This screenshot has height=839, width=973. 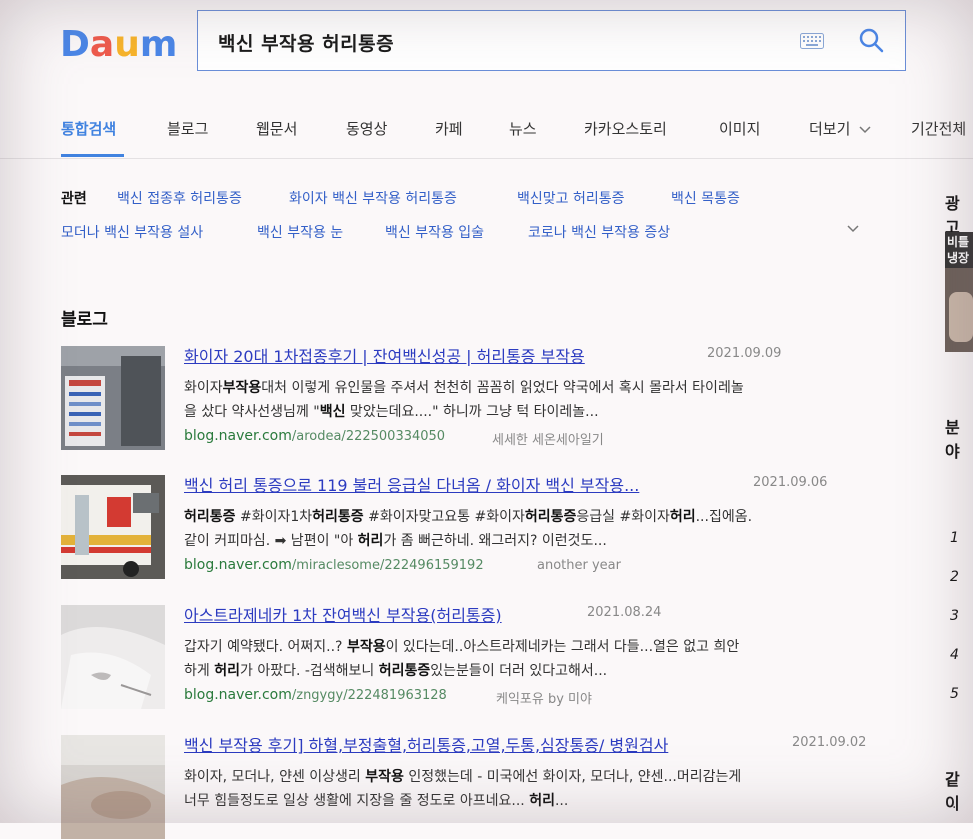 What do you see at coordinates (366, 128) in the screenshot?
I see `tab-video: 동영상` at bounding box center [366, 128].